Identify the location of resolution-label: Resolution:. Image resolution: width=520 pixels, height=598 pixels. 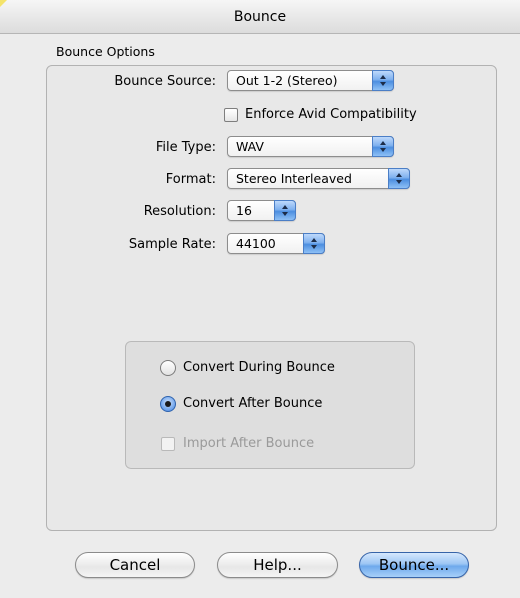
(179, 211).